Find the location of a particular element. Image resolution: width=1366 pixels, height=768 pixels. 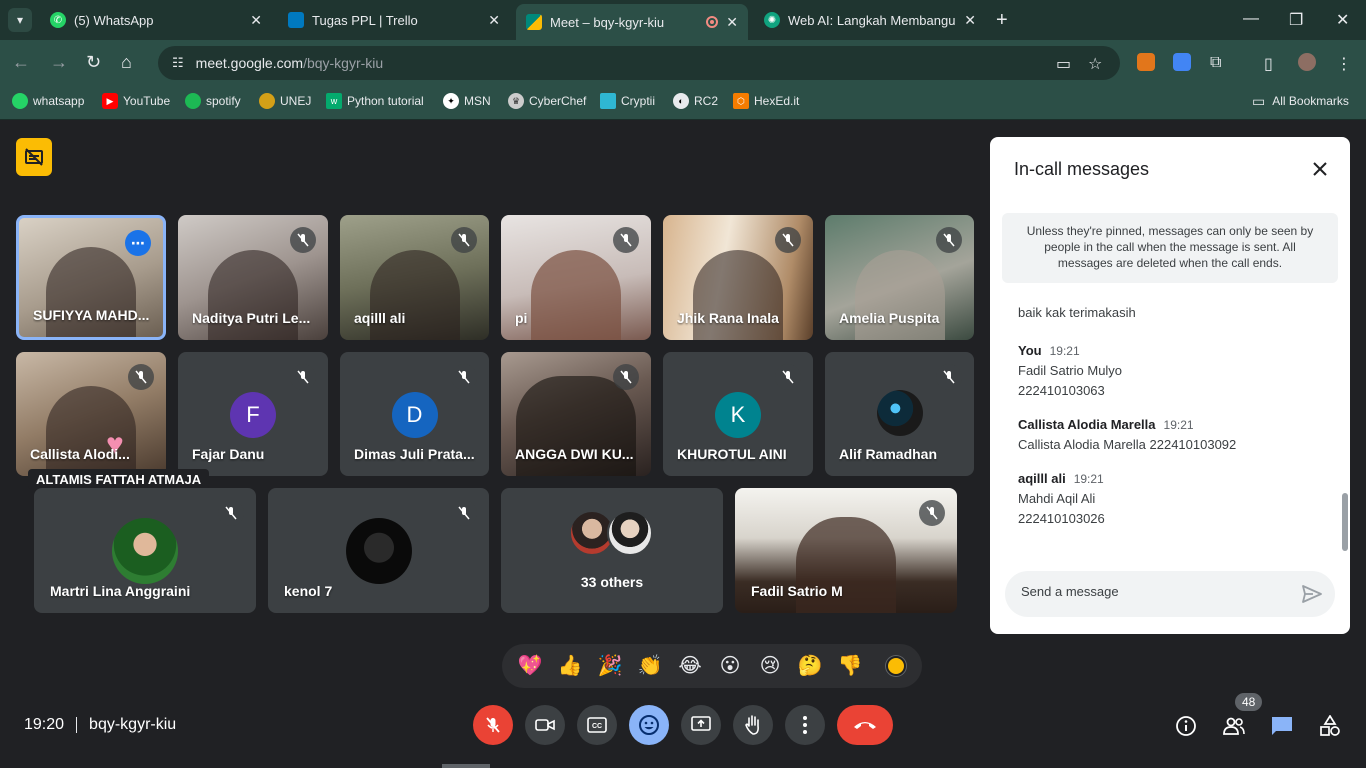

participant-tile: pi is located at coordinates (576, 277).